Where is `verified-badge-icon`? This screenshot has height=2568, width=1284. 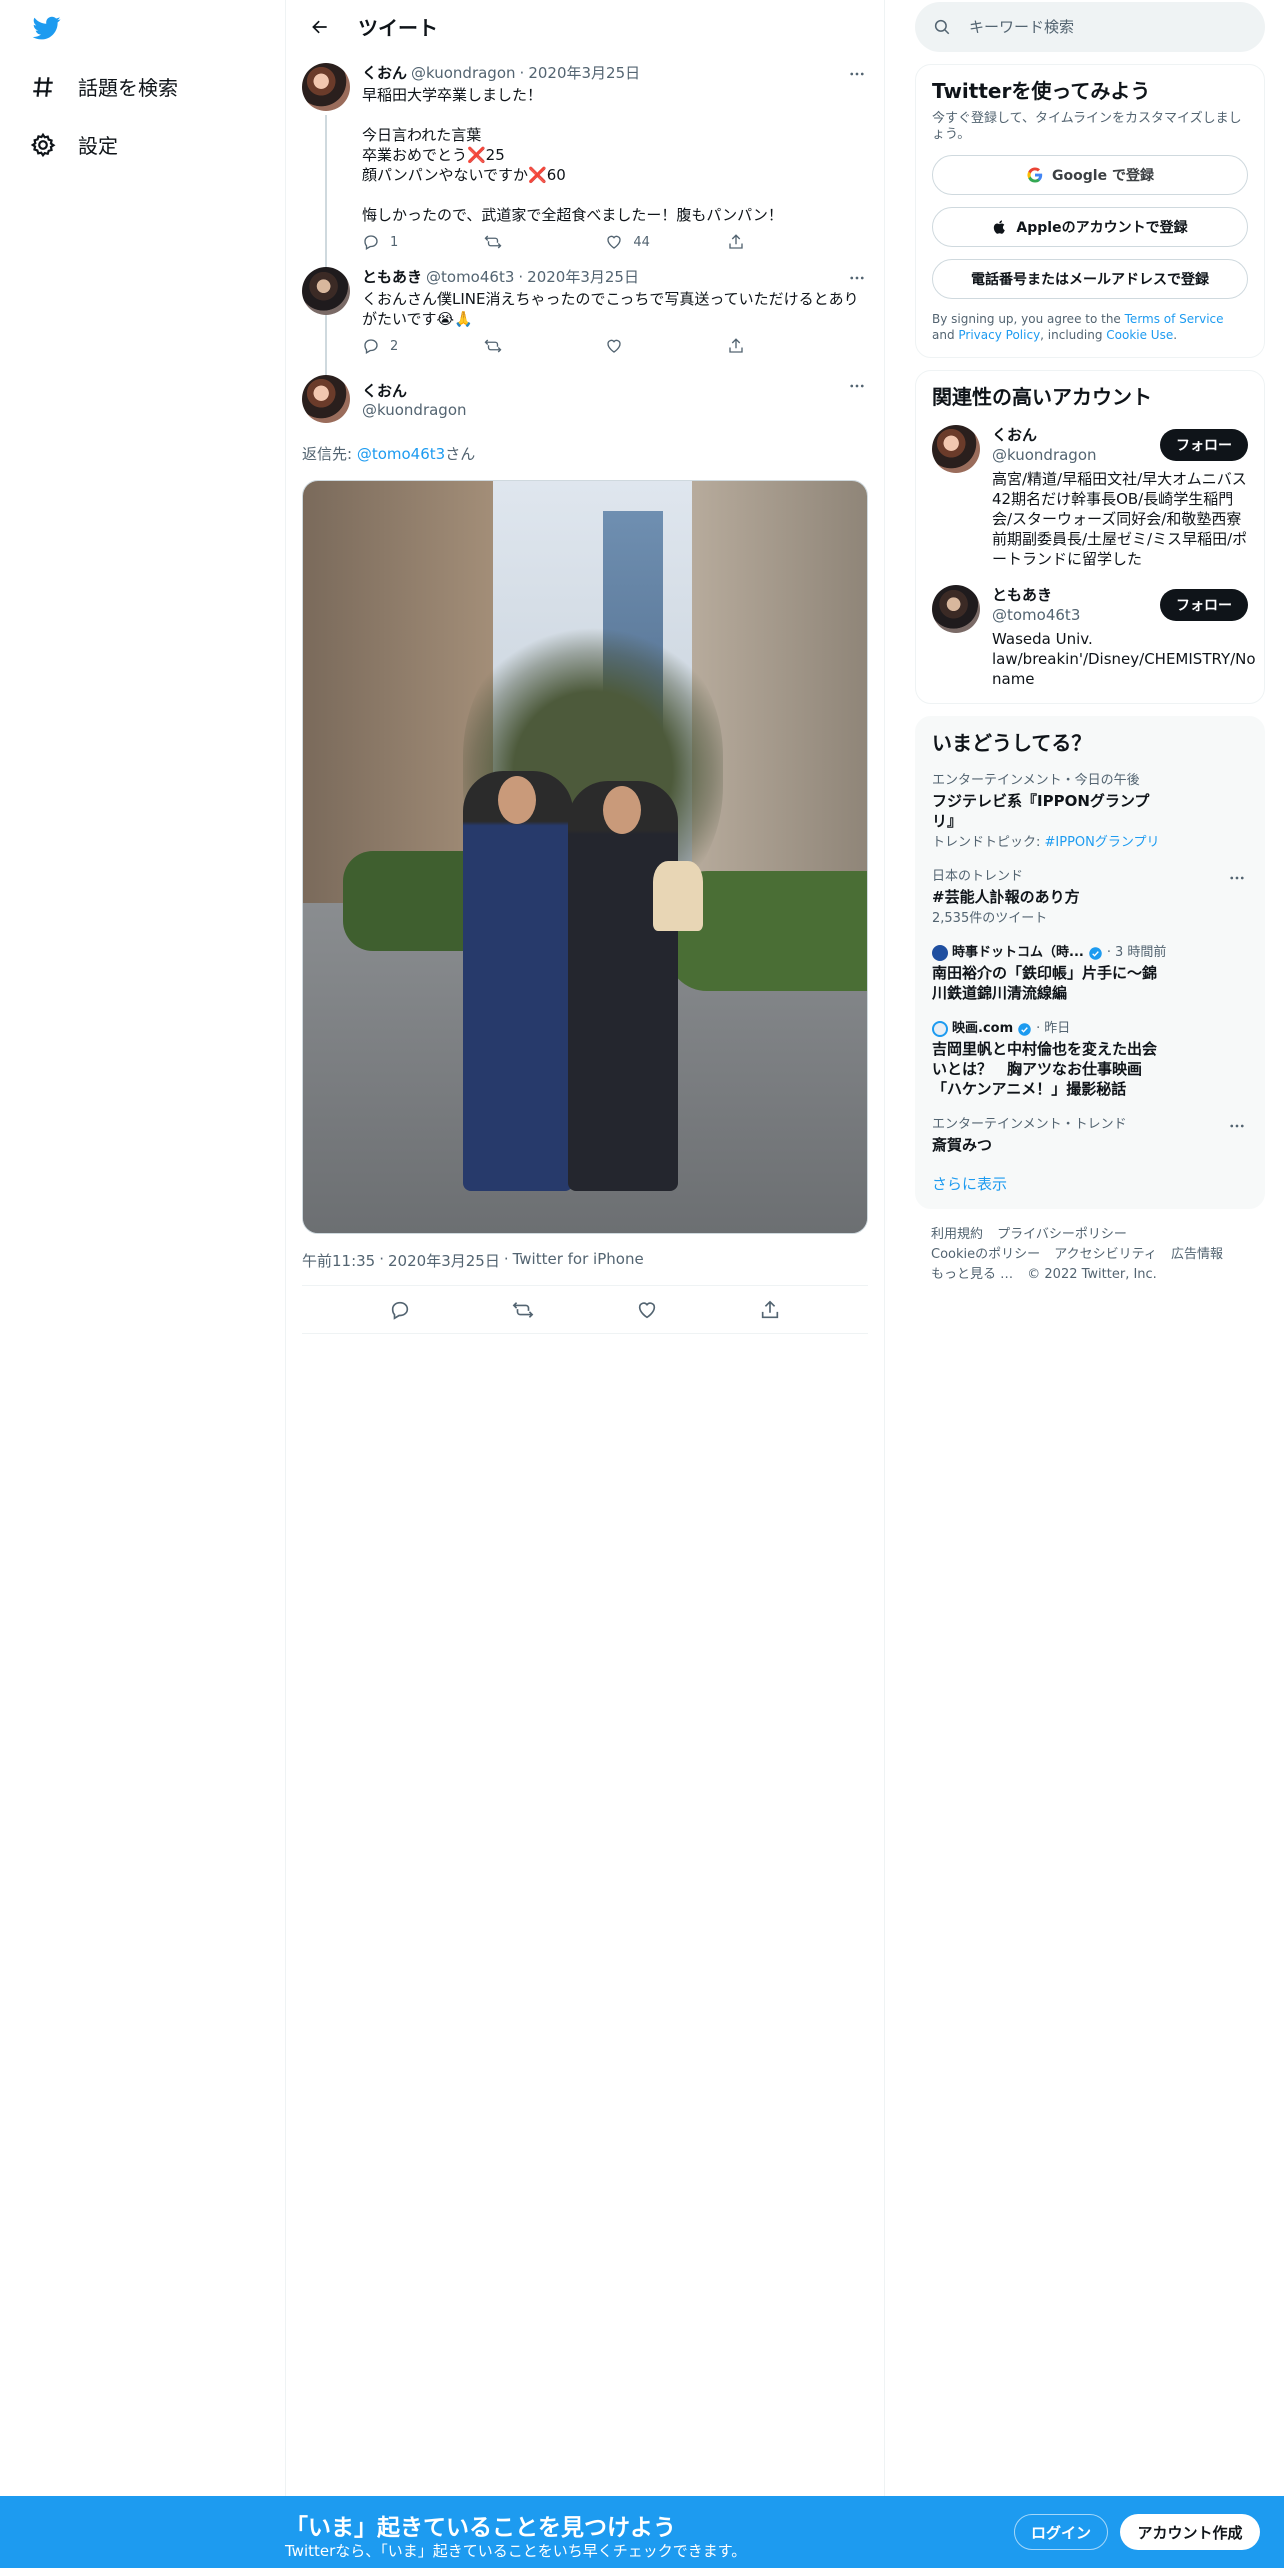 verified-badge-icon is located at coordinates (1095, 953).